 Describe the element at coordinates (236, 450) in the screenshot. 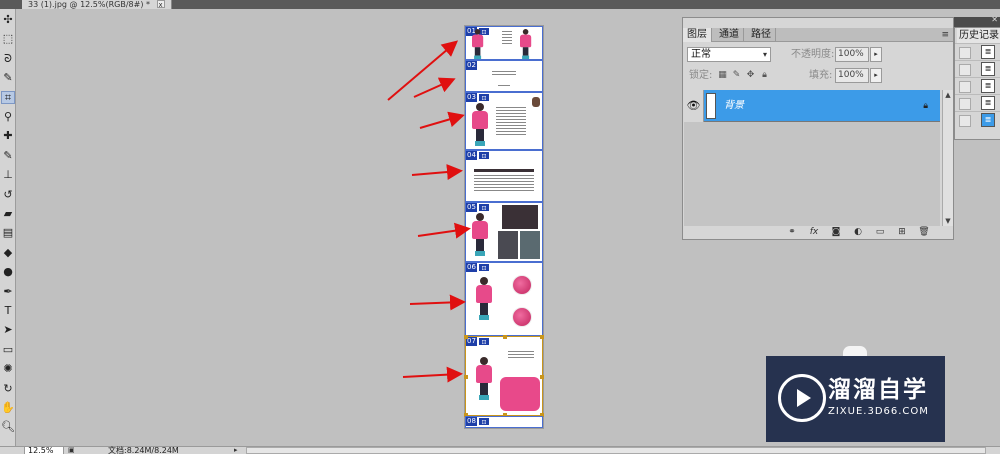

I see `status-menu-arrow: ▸` at that location.